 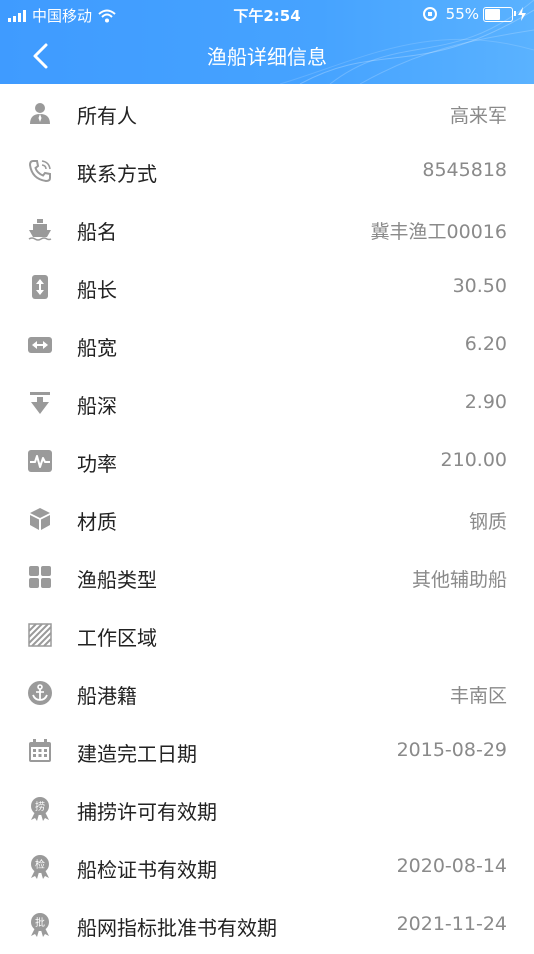 I want to click on horizontal-arrows-icon, so click(x=40, y=345).